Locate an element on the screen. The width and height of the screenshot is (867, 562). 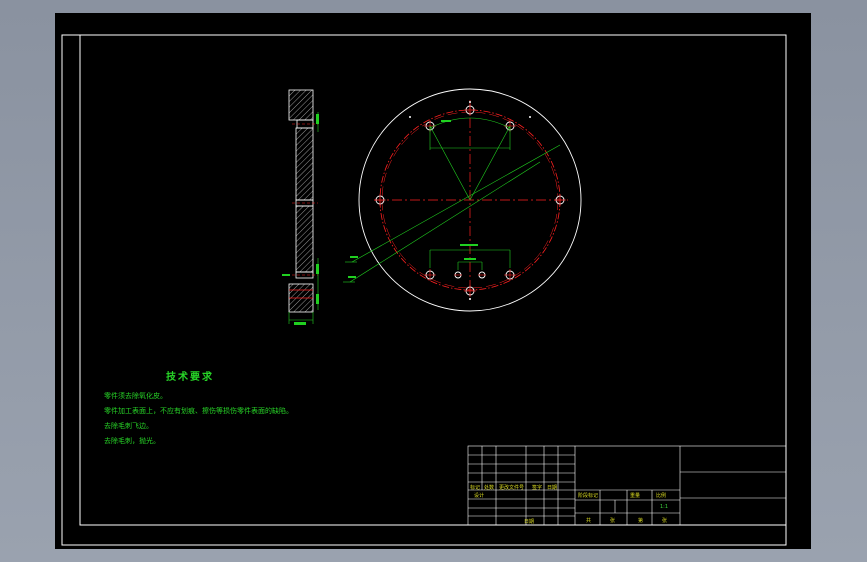
requirement-item: 零件须去除氧化皮。 is located at coordinates (135, 396).